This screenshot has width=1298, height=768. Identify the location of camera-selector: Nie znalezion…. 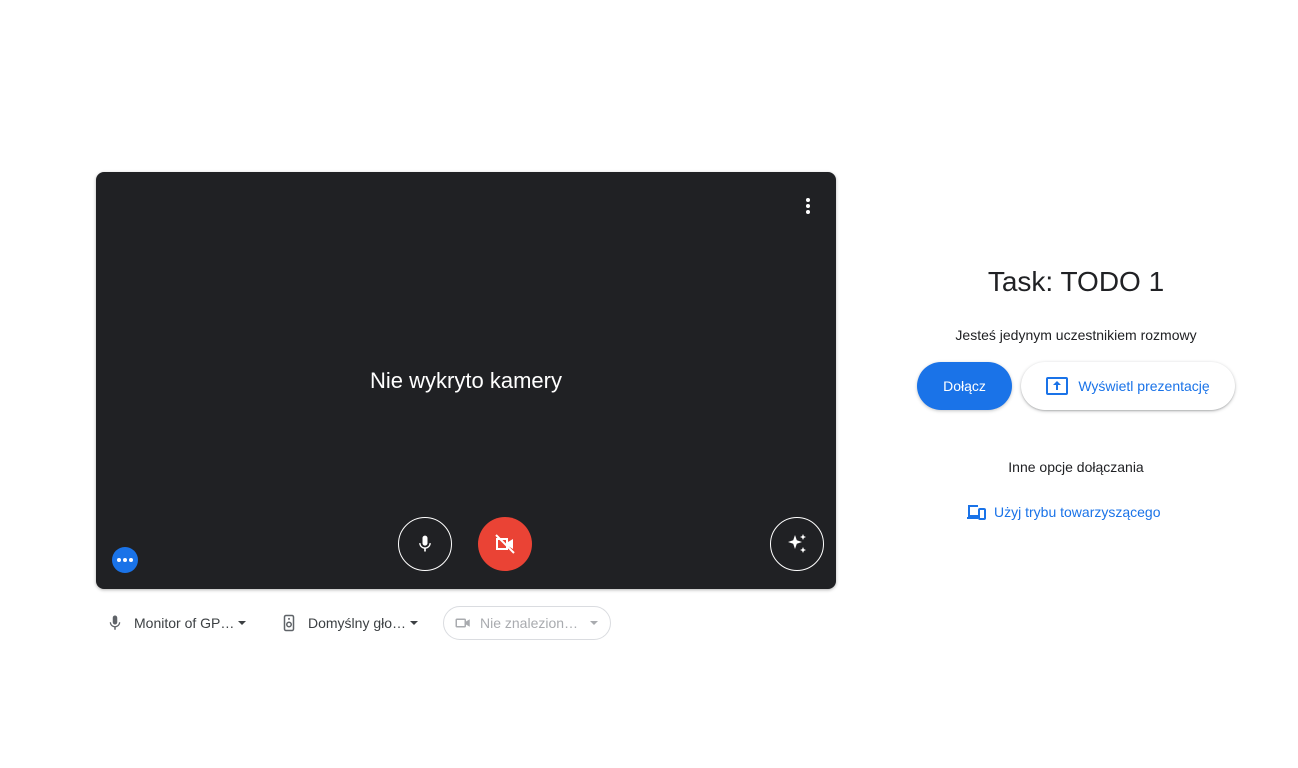
(527, 623).